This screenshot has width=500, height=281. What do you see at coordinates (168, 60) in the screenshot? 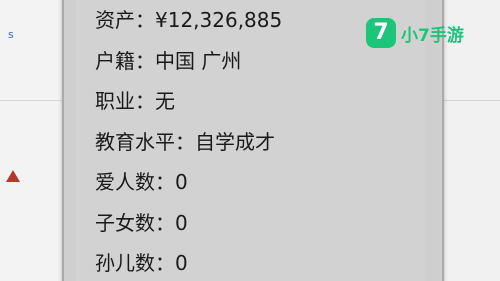
I see `household-registration-row: 户籍：中国 广州` at bounding box center [168, 60].